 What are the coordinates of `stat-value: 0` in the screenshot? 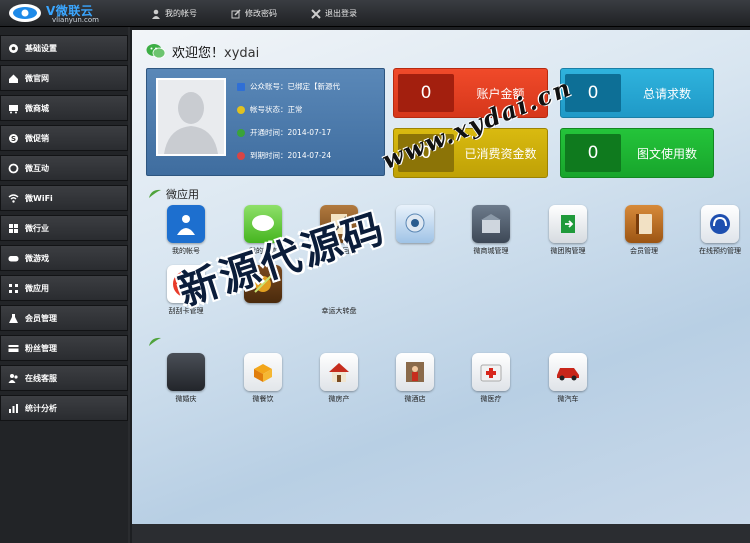 It's located at (426, 93).